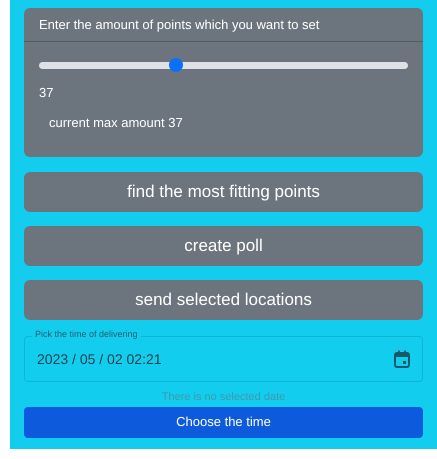 The image size is (437, 459). What do you see at coordinates (223, 25) in the screenshot?
I see `card-title: Enter the amount of points which you want to set` at bounding box center [223, 25].